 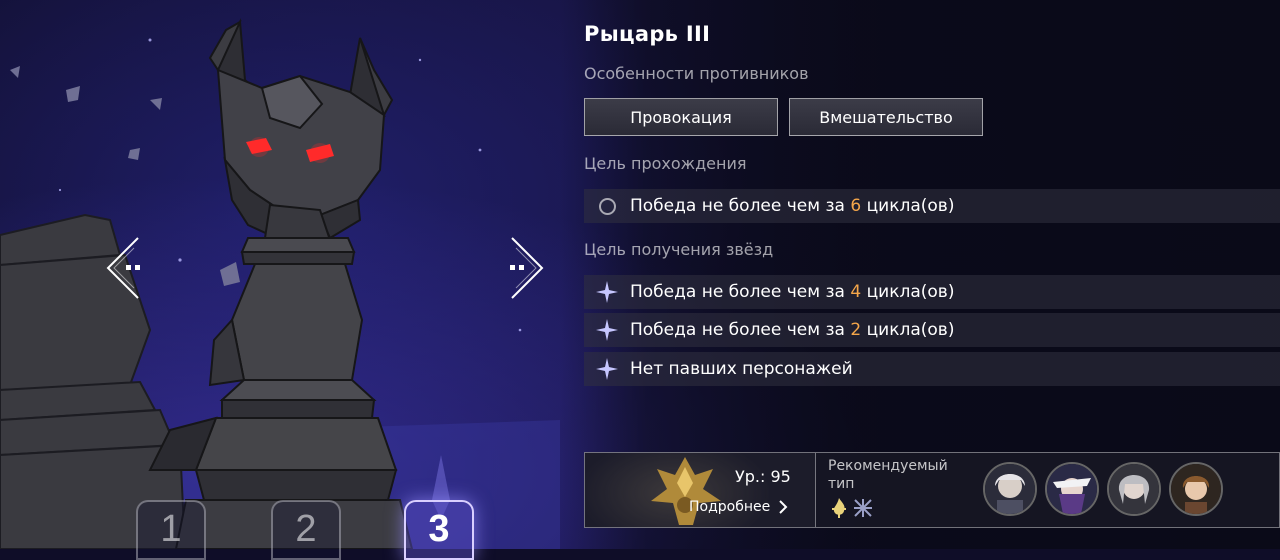 I want to click on next-stage-button, so click(x=522, y=268).